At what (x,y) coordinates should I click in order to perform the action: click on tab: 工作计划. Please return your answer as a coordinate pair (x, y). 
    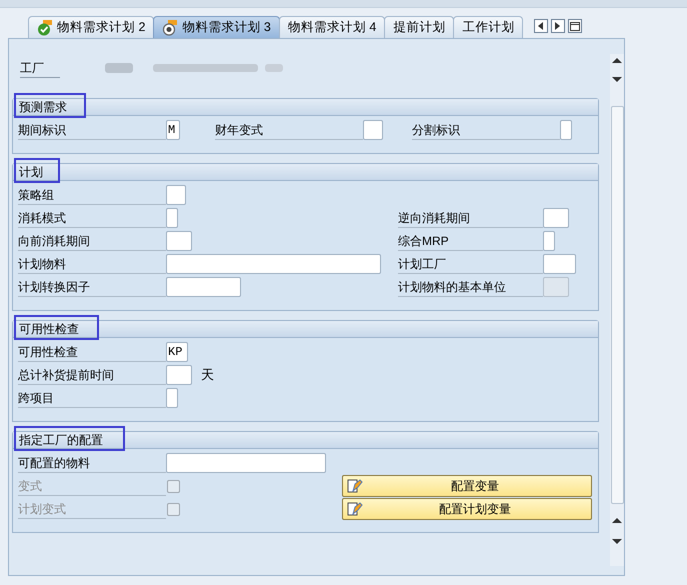
    Looking at the image, I should click on (488, 27).